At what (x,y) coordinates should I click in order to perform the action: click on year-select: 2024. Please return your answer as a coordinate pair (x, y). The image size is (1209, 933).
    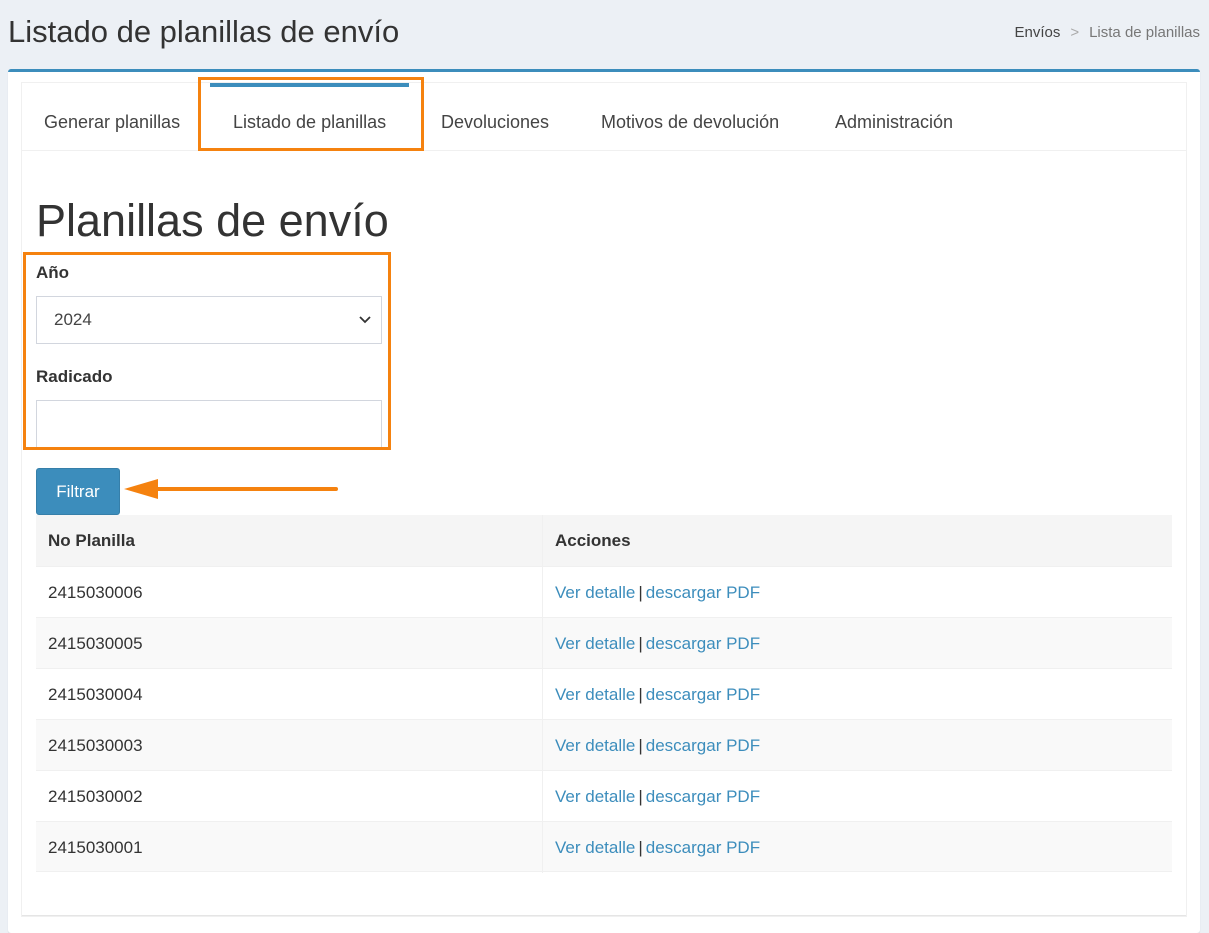
    Looking at the image, I should click on (209, 320).